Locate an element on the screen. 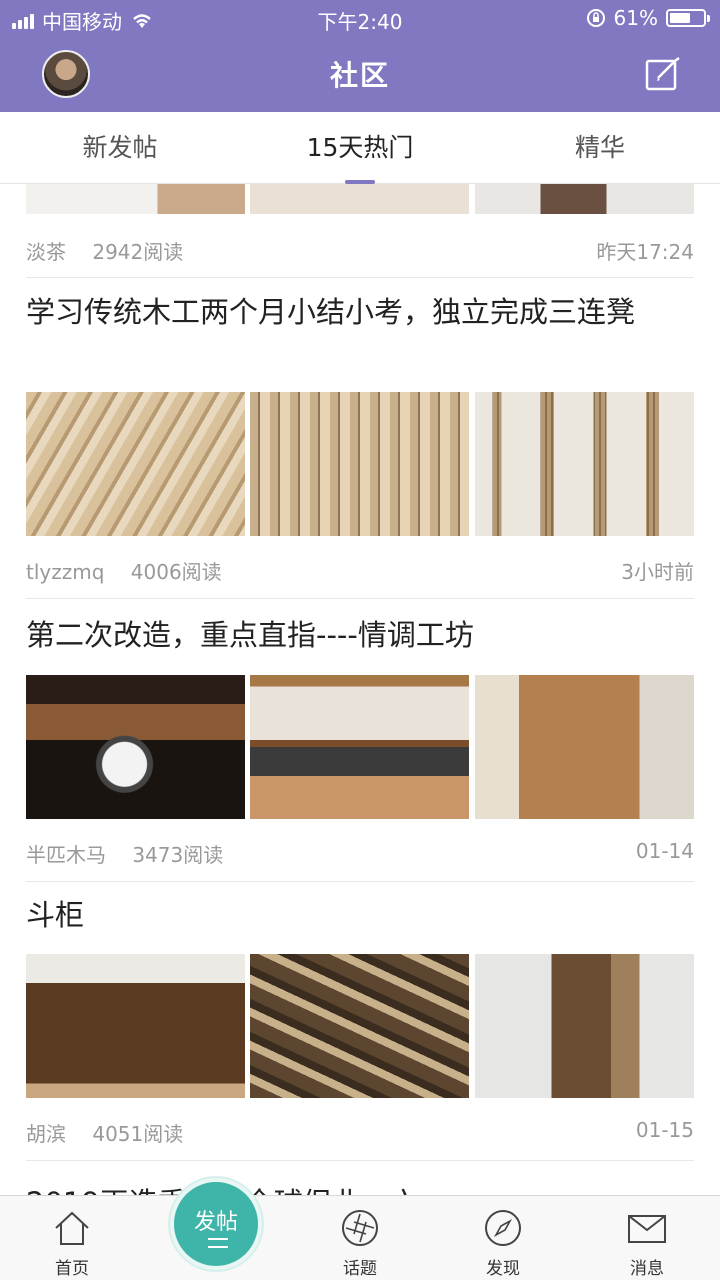 The width and height of the screenshot is (720, 1280). post-button-label: 发帖 is located at coordinates (215, 1222).